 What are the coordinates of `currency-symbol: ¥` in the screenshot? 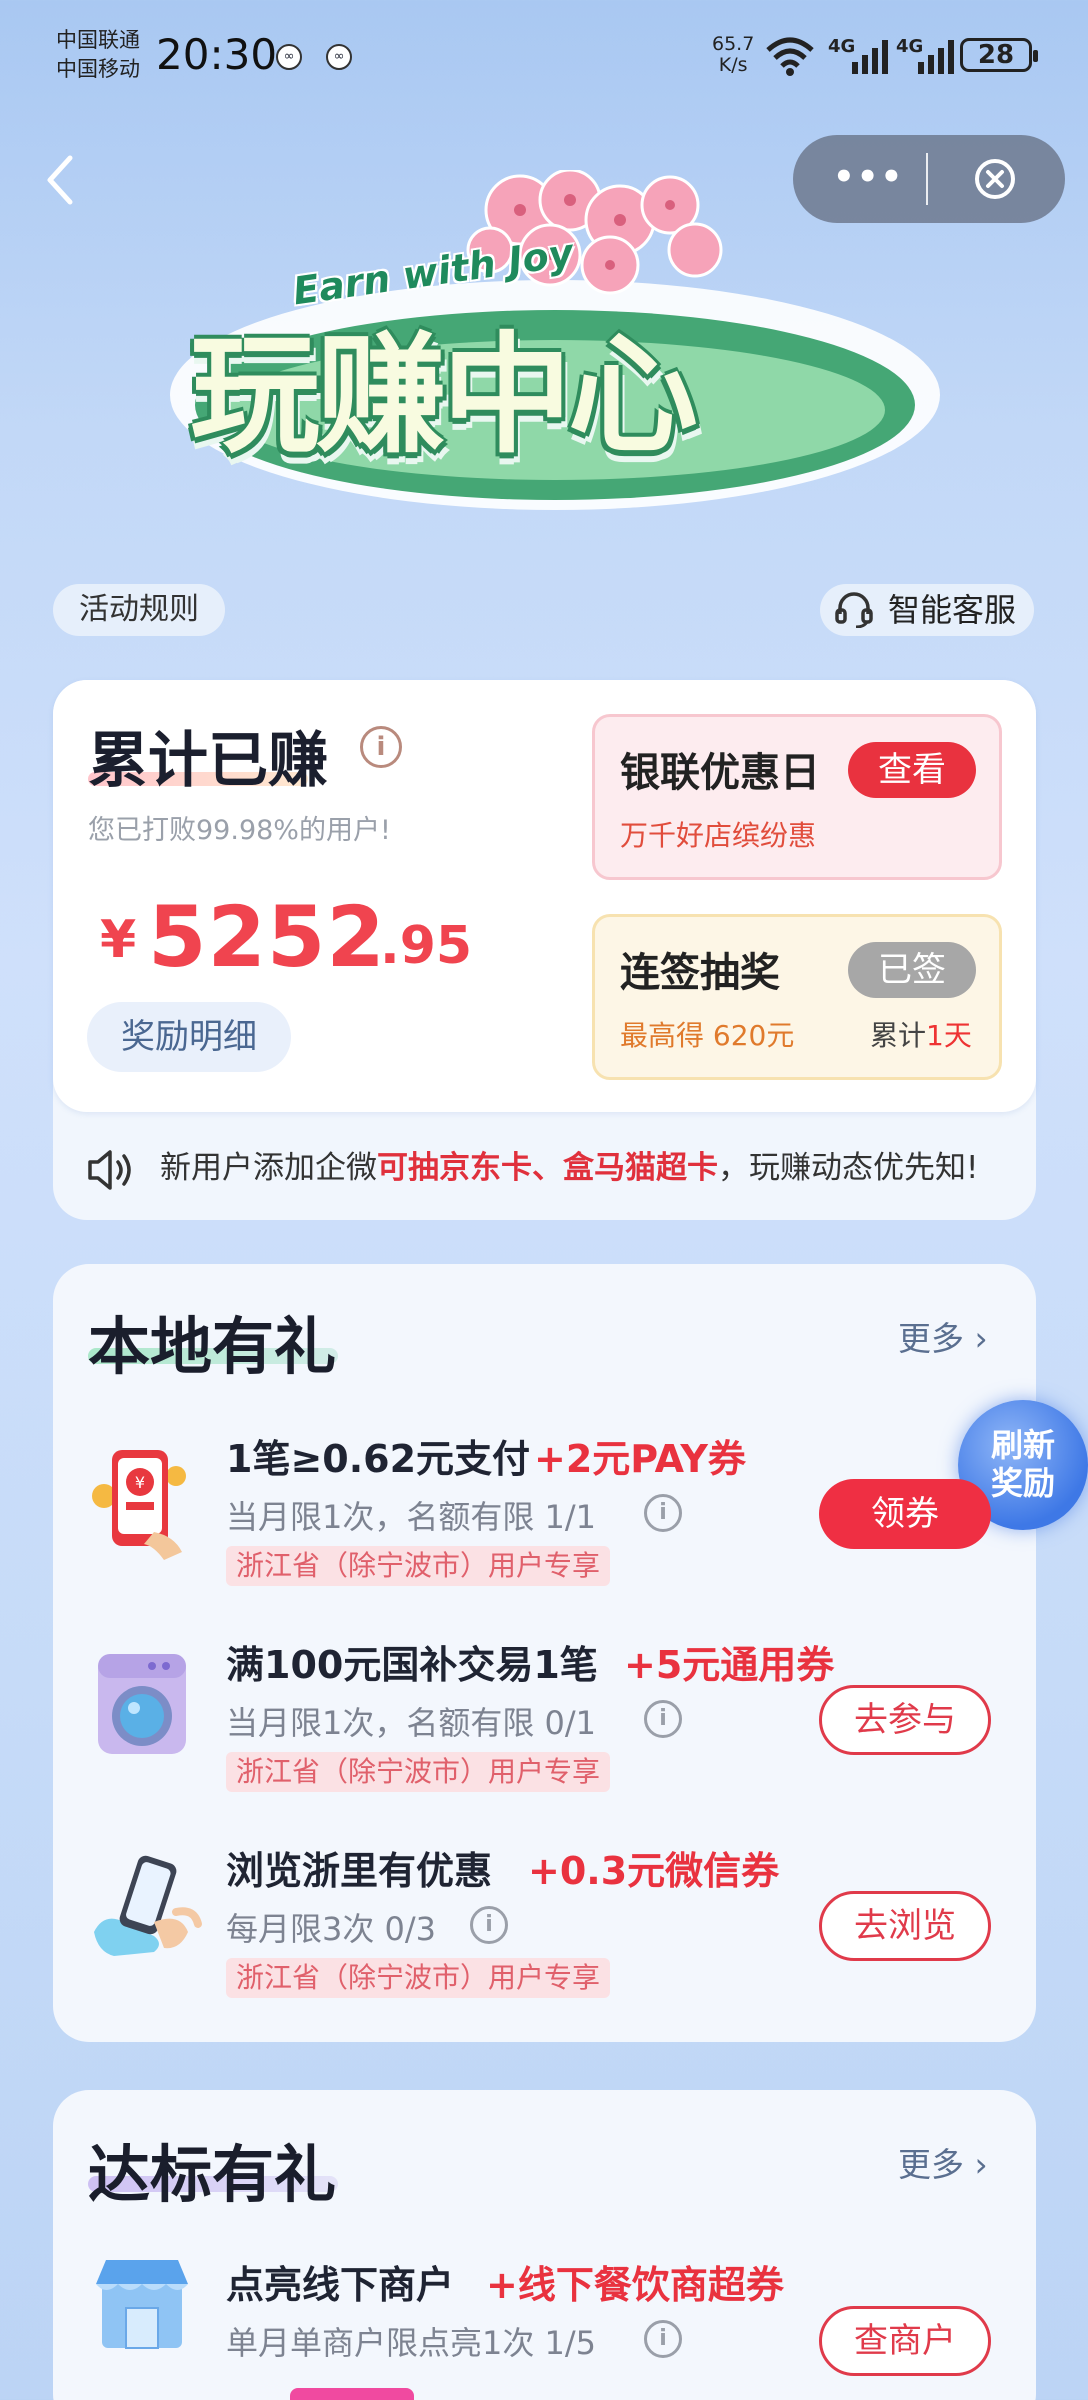 It's located at (118, 940).